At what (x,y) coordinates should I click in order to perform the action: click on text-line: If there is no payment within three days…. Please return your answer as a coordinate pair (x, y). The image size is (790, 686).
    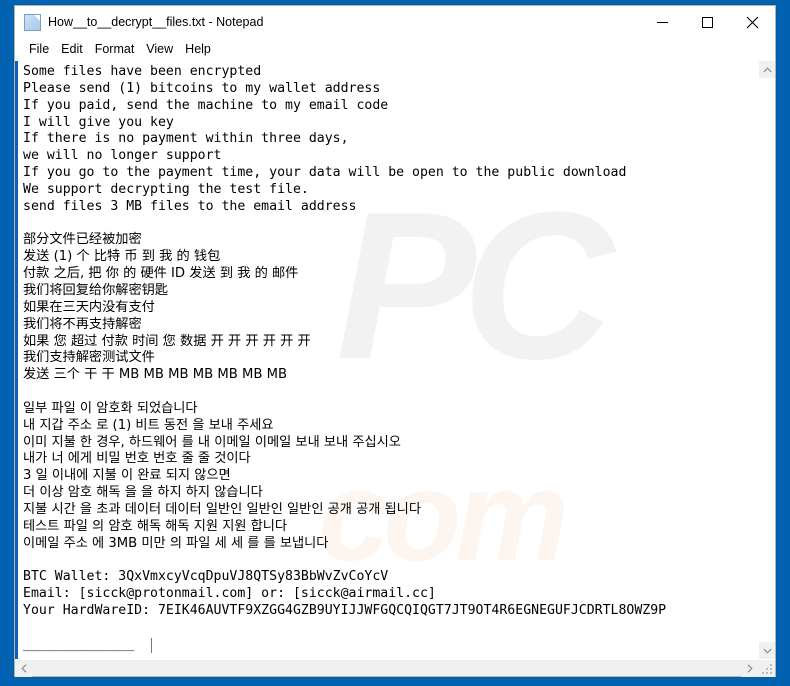
    Looking at the image, I should click on (186, 139).